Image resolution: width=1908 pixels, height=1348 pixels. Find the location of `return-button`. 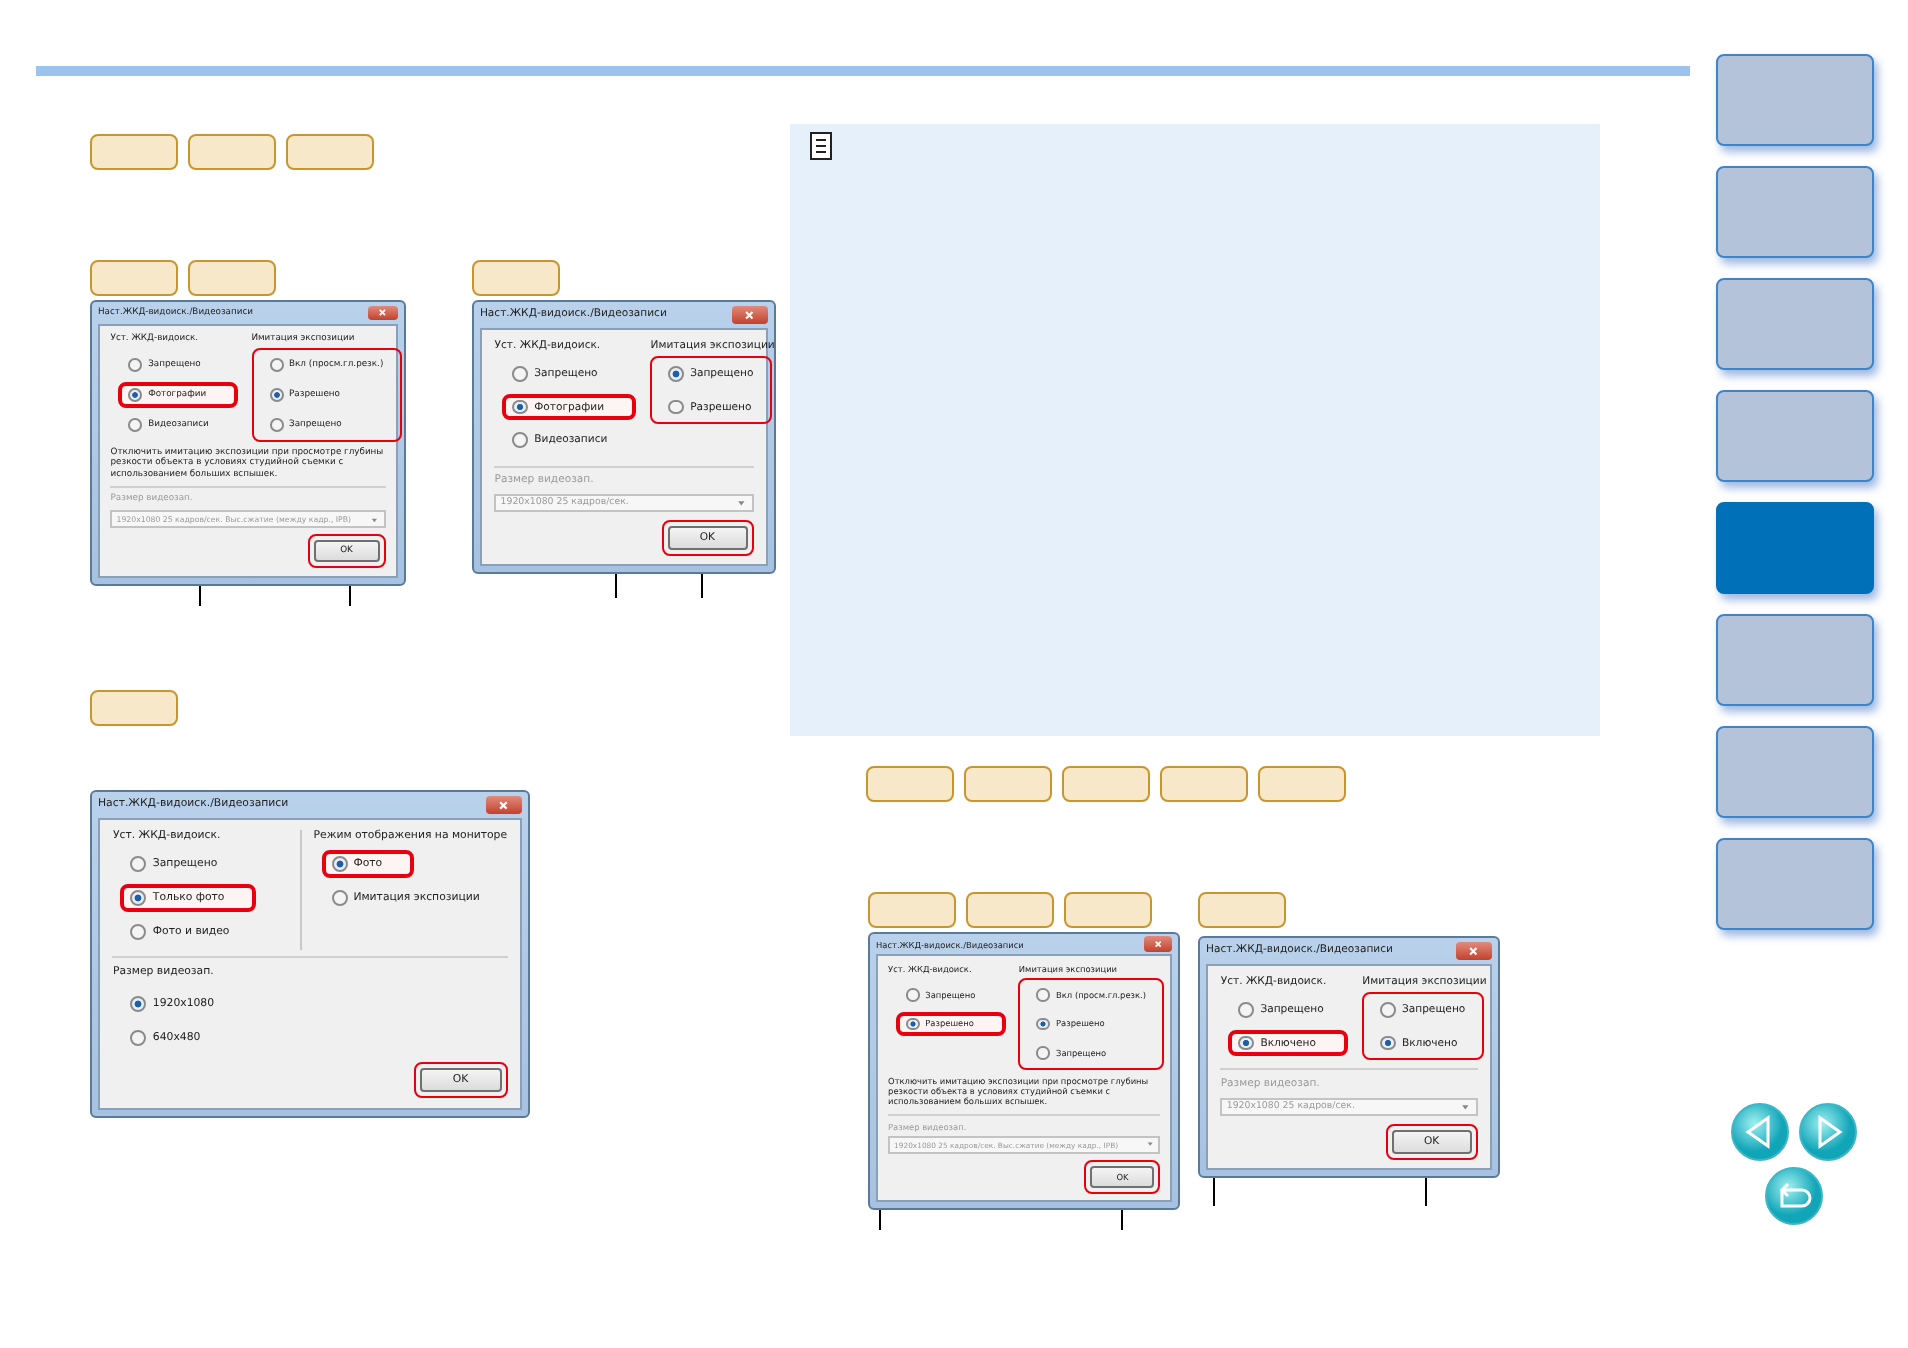

return-button is located at coordinates (1794, 1196).